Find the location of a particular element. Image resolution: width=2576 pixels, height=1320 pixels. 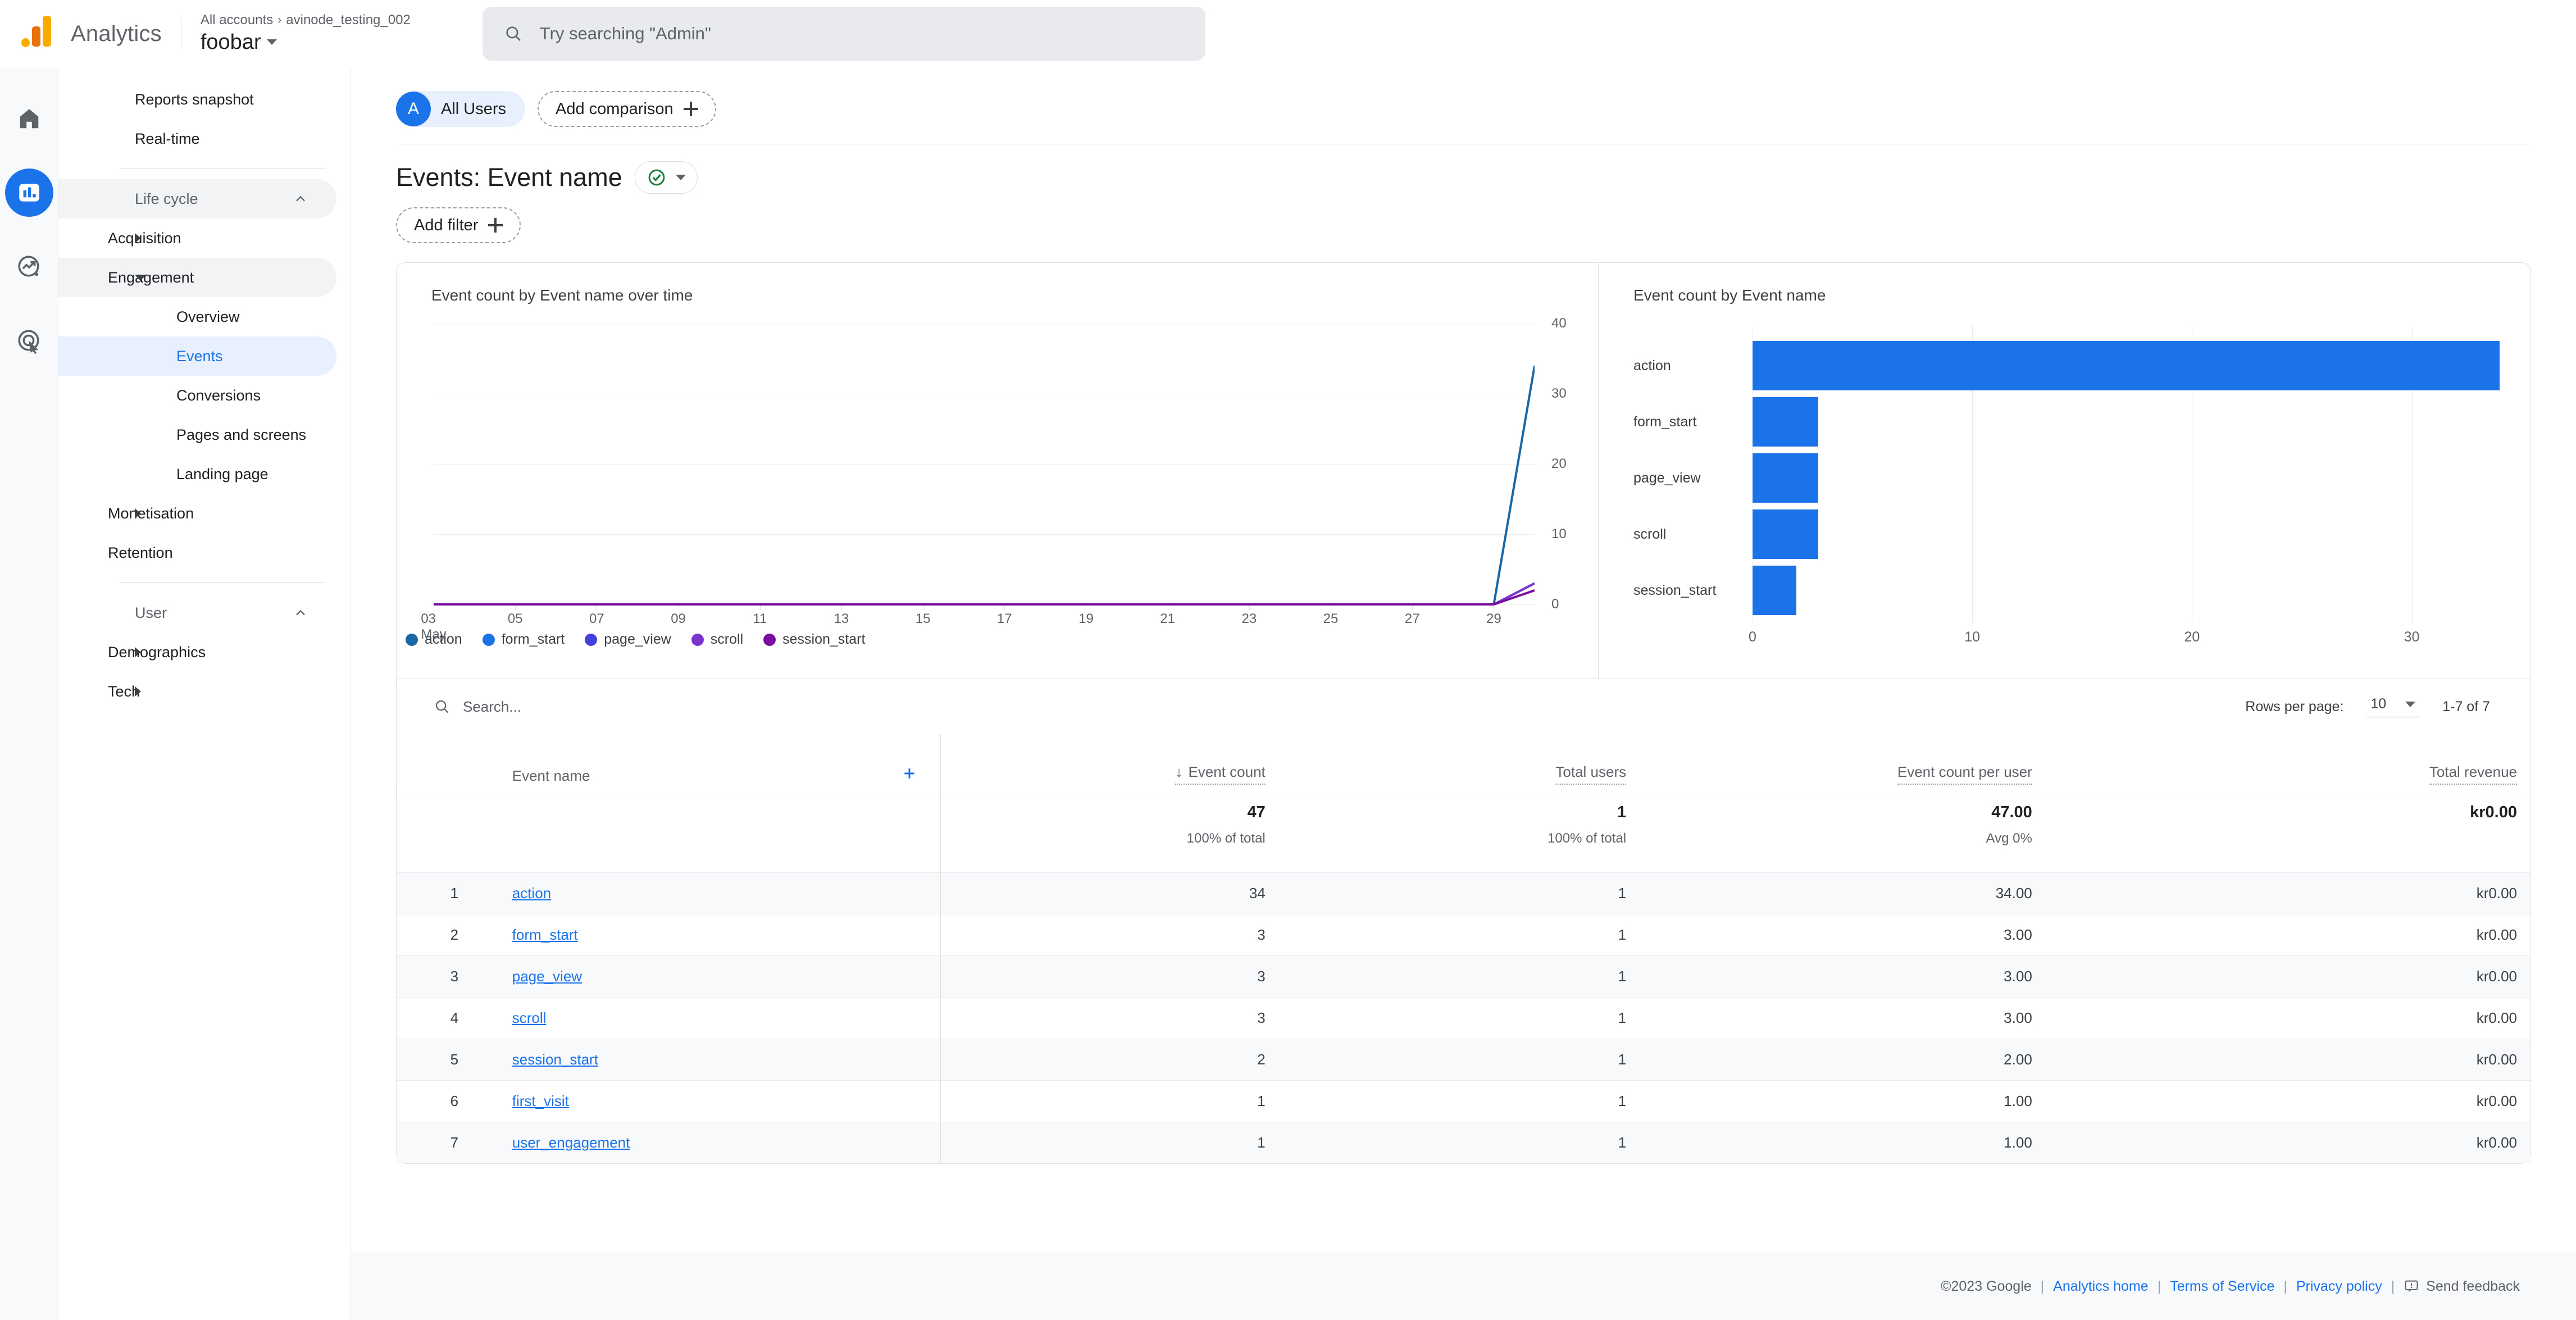

add-comparison-button: Add comparison is located at coordinates (627, 109).